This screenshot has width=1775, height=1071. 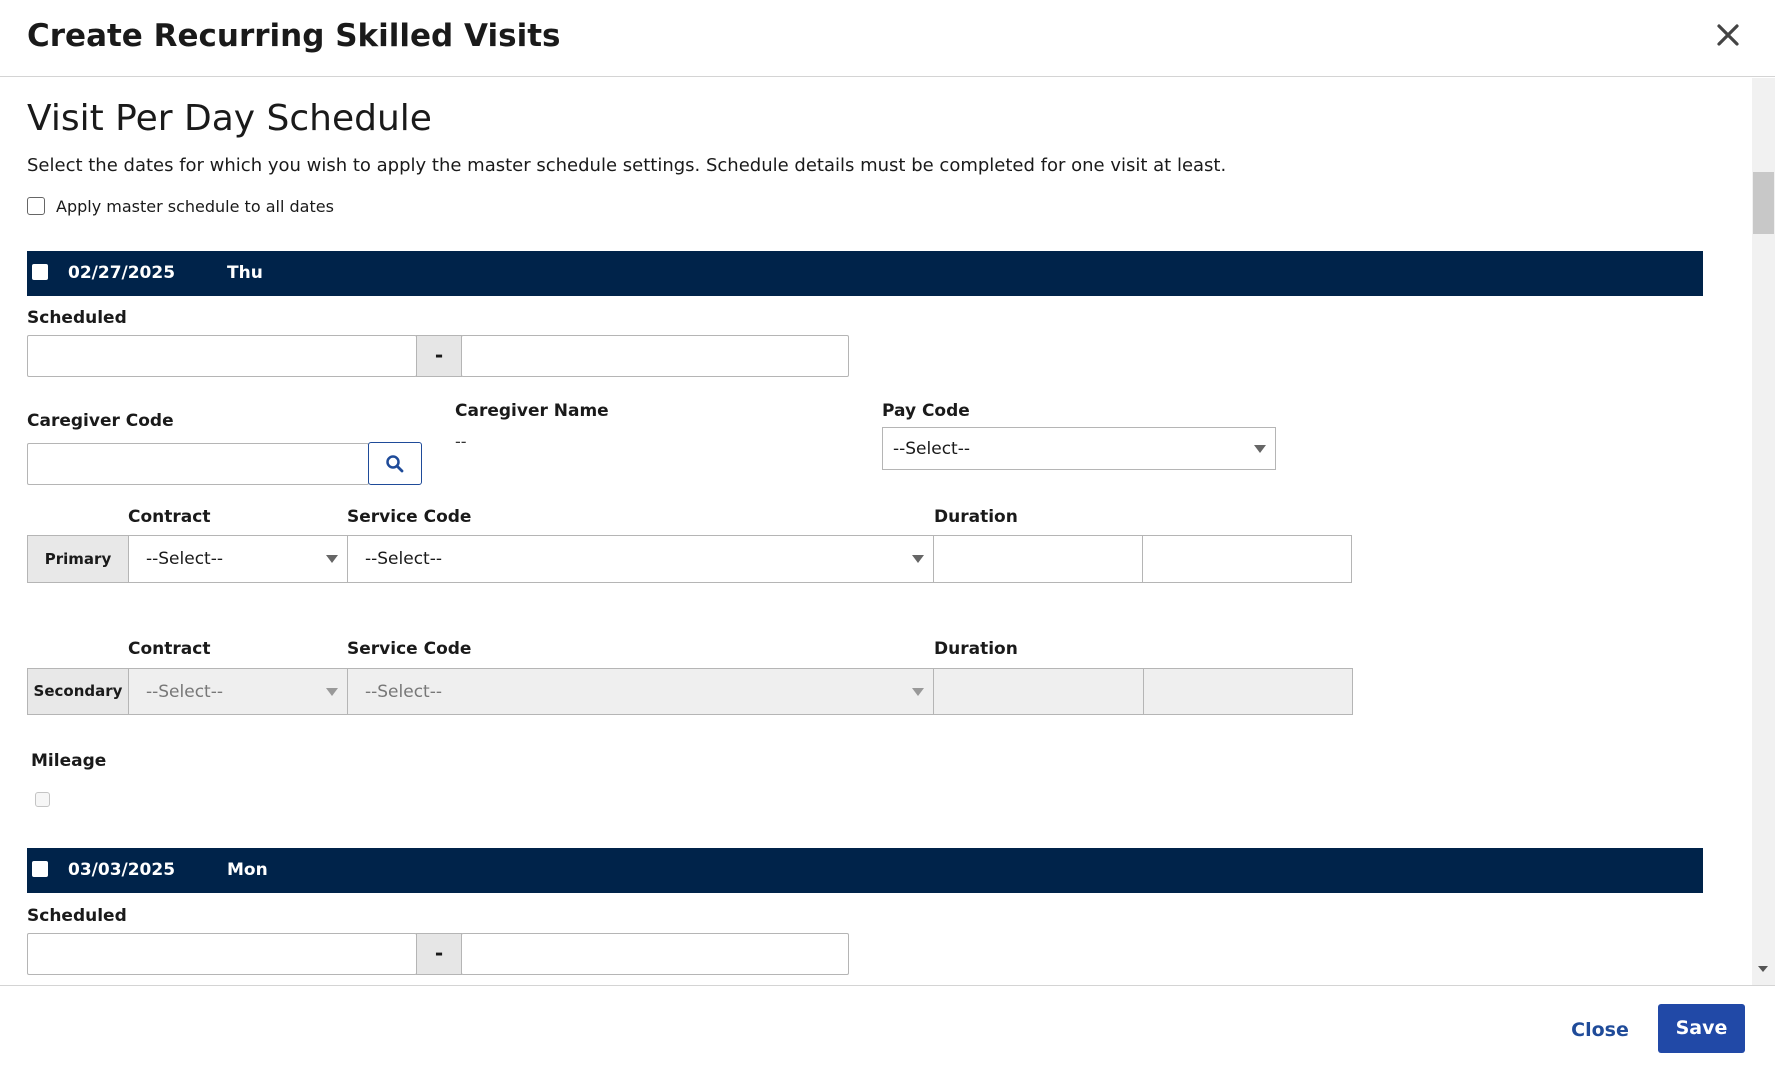 What do you see at coordinates (122, 870) in the screenshot?
I see `visit-date: 03/03/2025` at bounding box center [122, 870].